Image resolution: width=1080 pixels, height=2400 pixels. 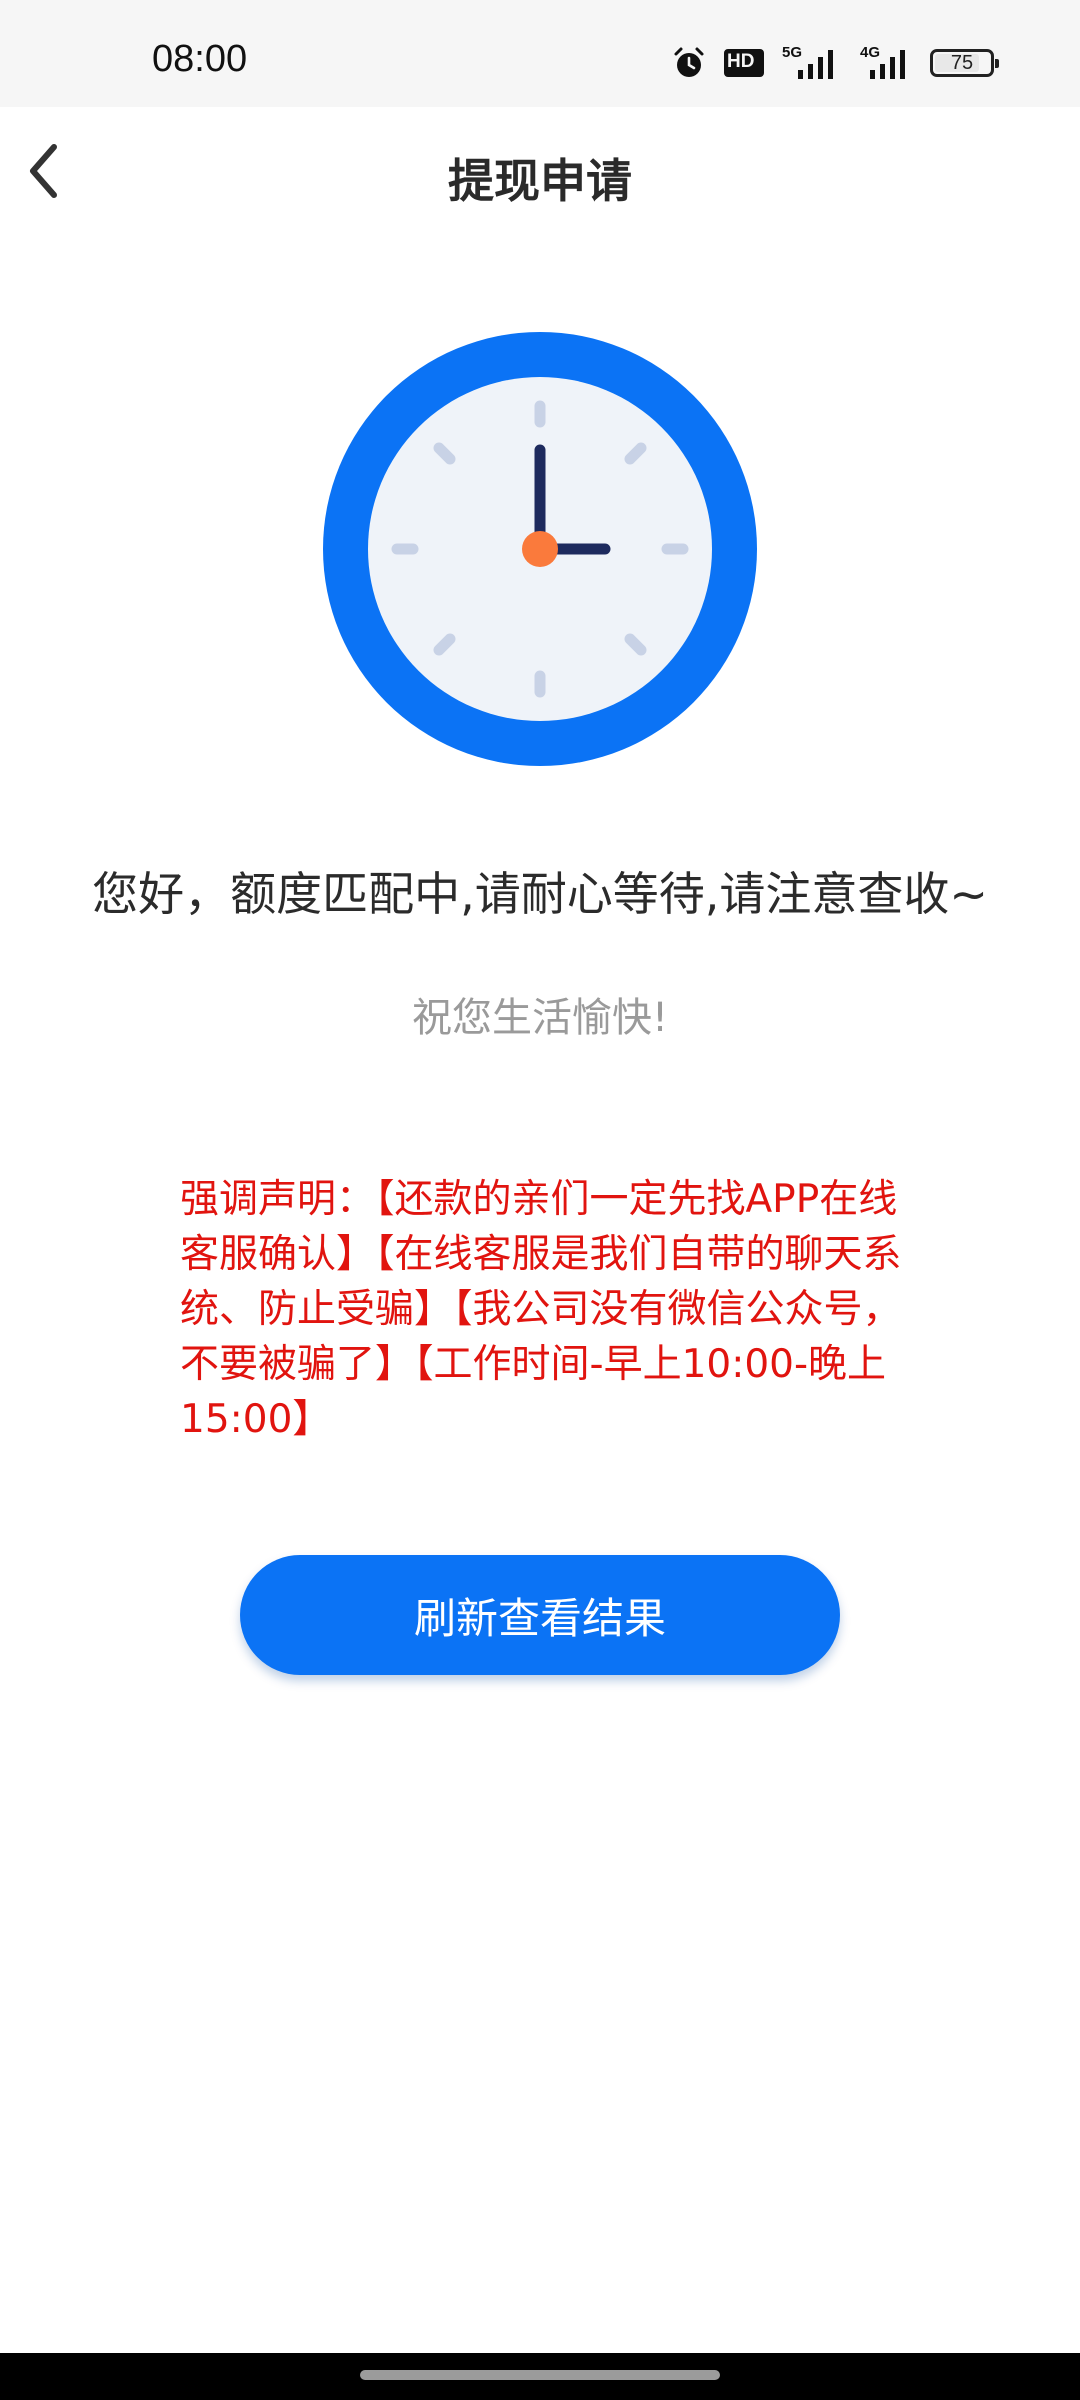 What do you see at coordinates (540, 53) in the screenshot?
I see `status-bar: 08:00 HD 5G 4G 75` at bounding box center [540, 53].